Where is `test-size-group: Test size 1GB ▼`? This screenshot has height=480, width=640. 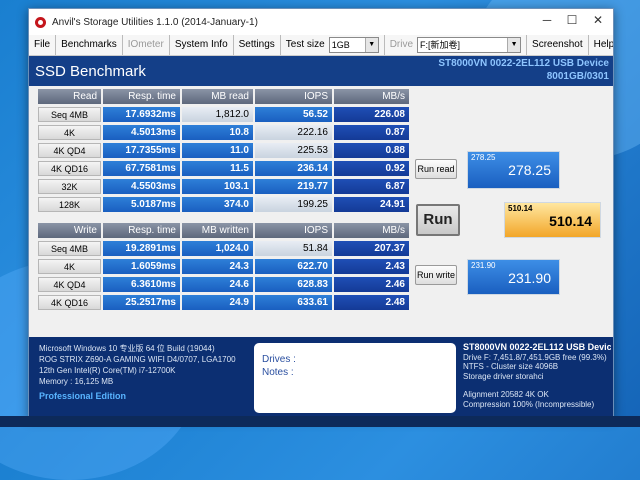
test-size-group: Test size 1GB ▼ is located at coordinates (333, 45).